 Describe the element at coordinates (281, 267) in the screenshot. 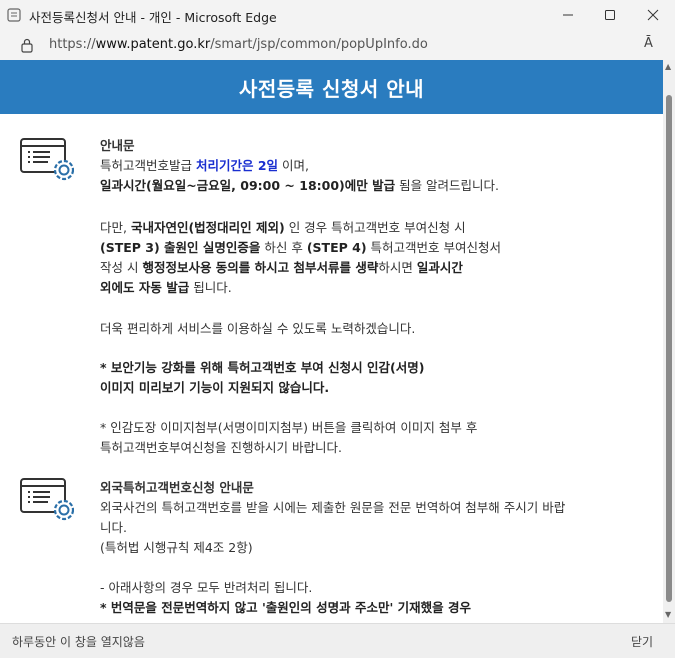

I see `text-line: 작성 시 행정정보사용 동의를 하시고 첨부서류를 생략하시면 일과시간` at that location.